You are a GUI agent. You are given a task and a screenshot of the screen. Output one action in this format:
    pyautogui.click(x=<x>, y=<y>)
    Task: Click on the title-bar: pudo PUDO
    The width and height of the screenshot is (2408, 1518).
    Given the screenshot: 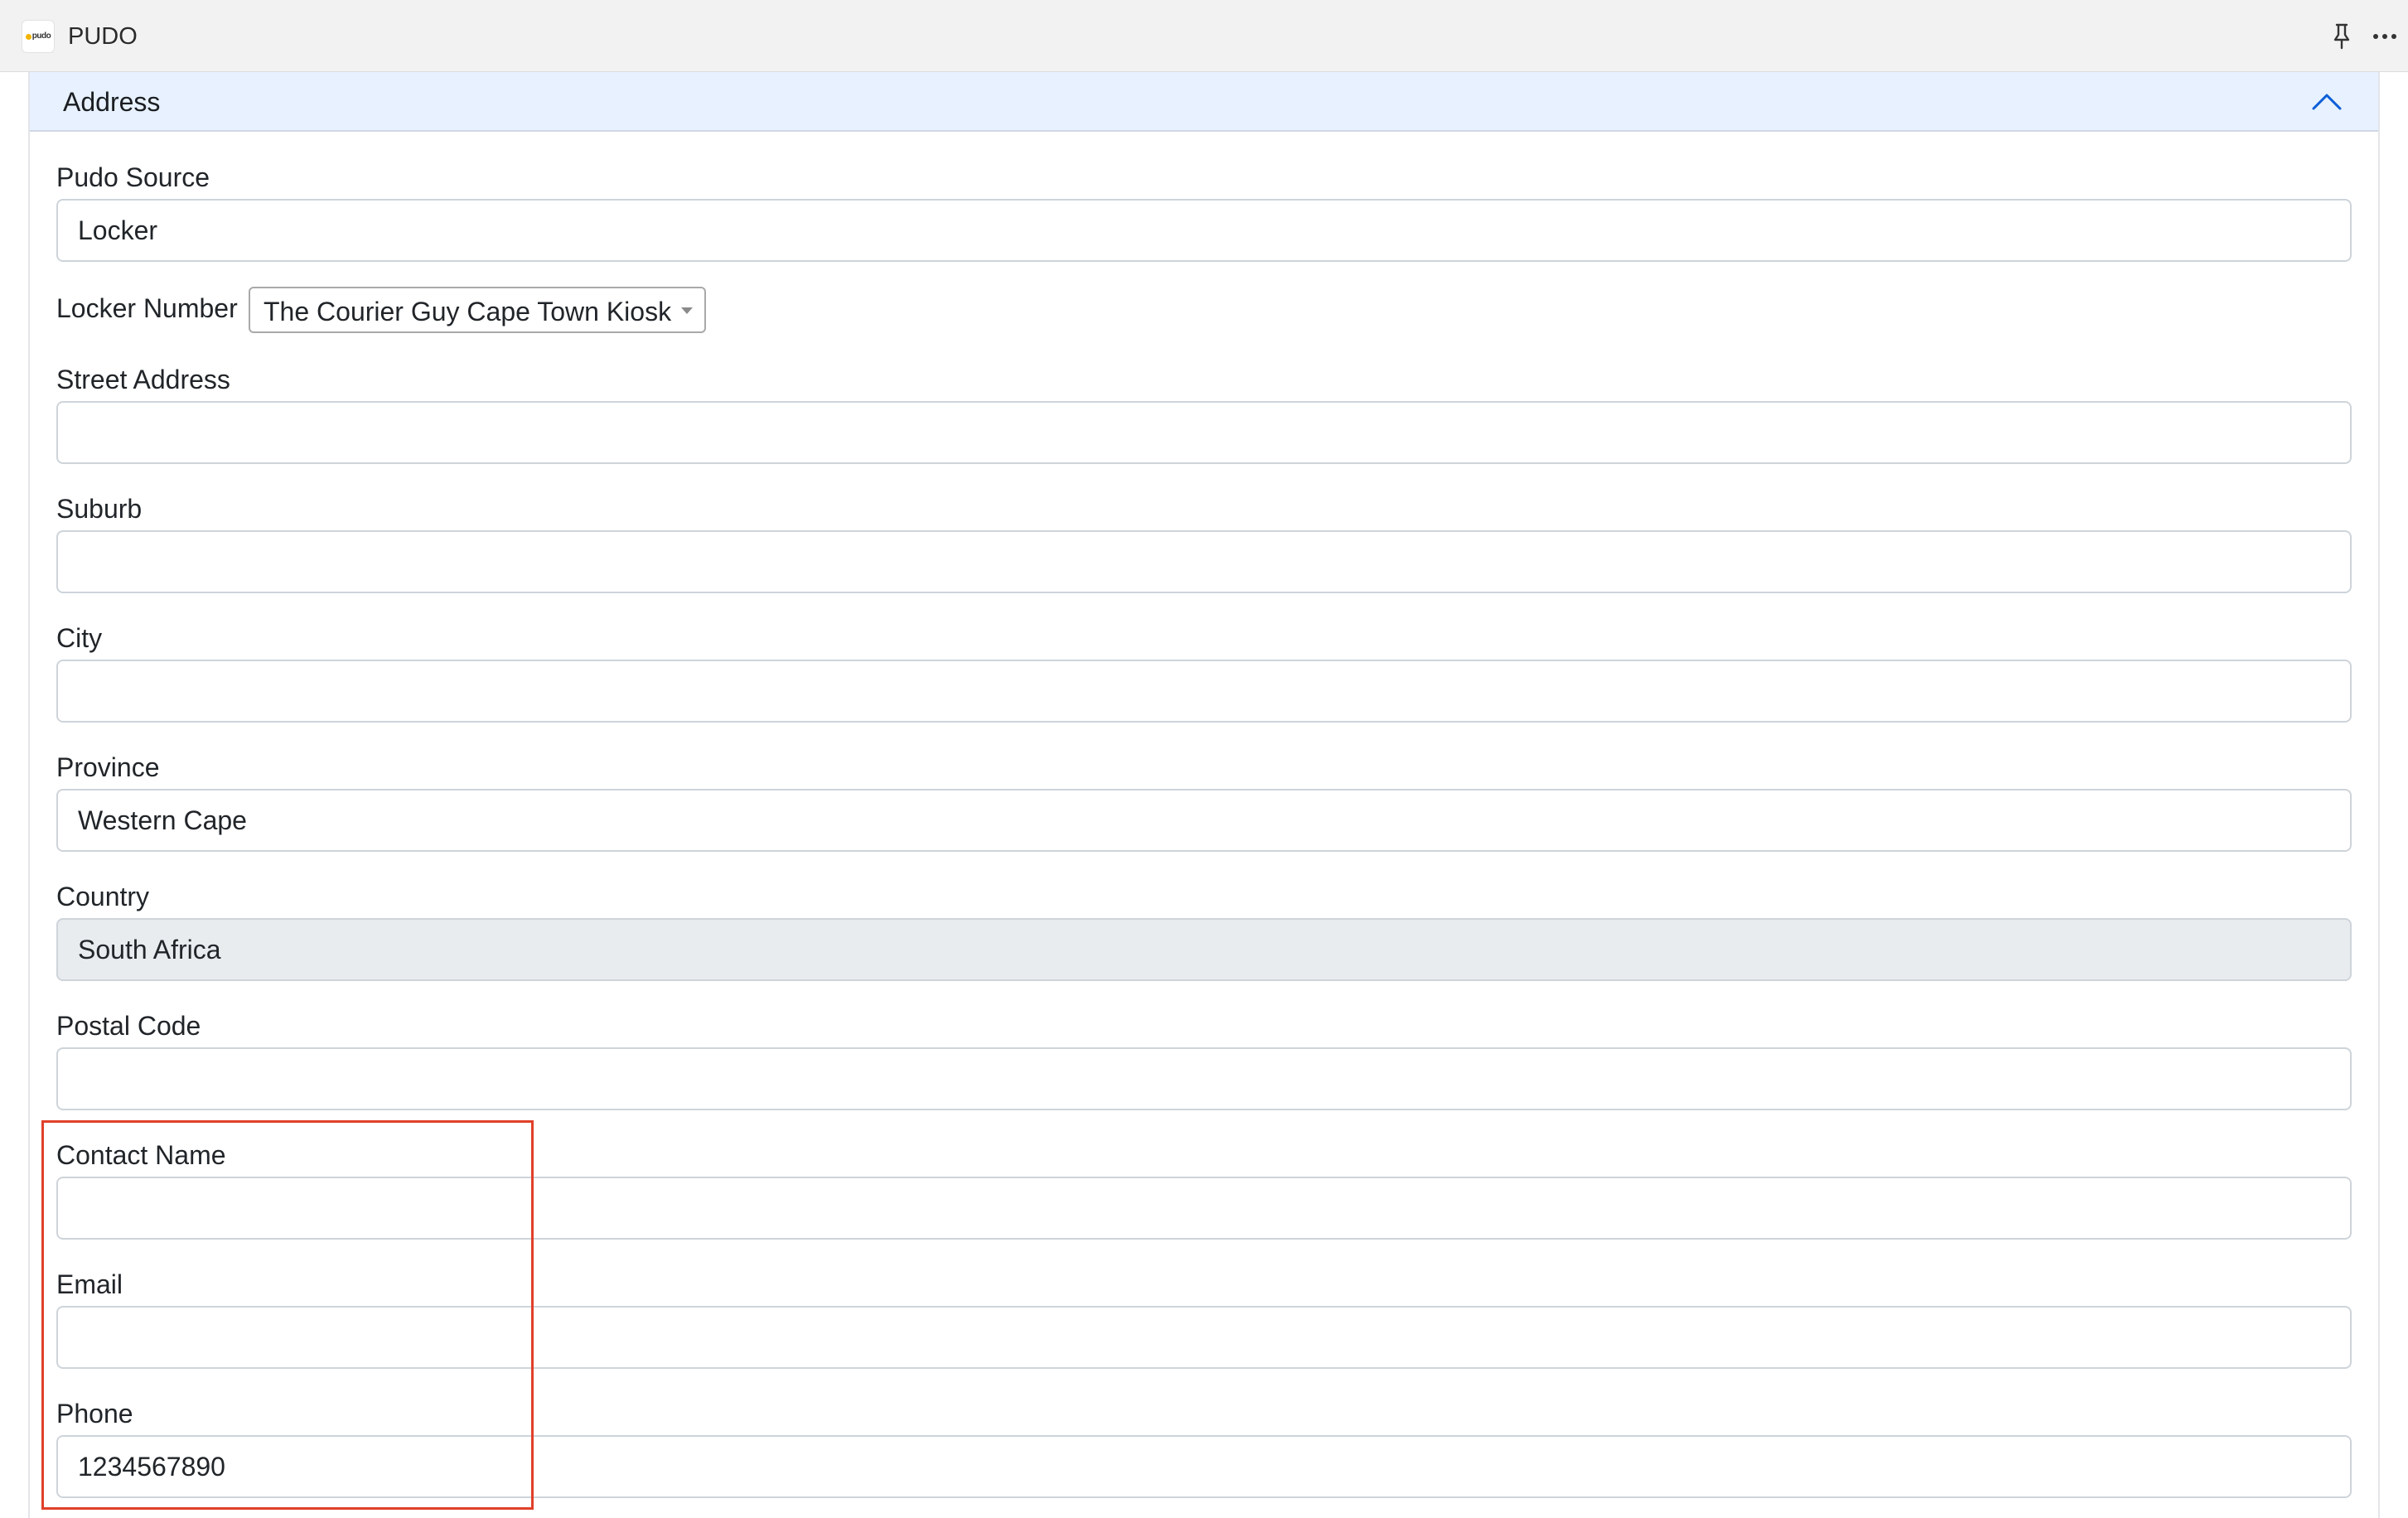 What is the action you would take?
    pyautogui.click(x=1204, y=36)
    